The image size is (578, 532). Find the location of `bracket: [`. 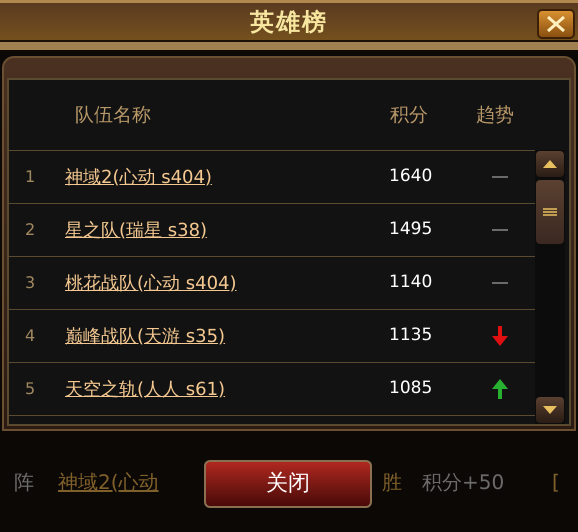

bracket: [ is located at coordinates (556, 482).